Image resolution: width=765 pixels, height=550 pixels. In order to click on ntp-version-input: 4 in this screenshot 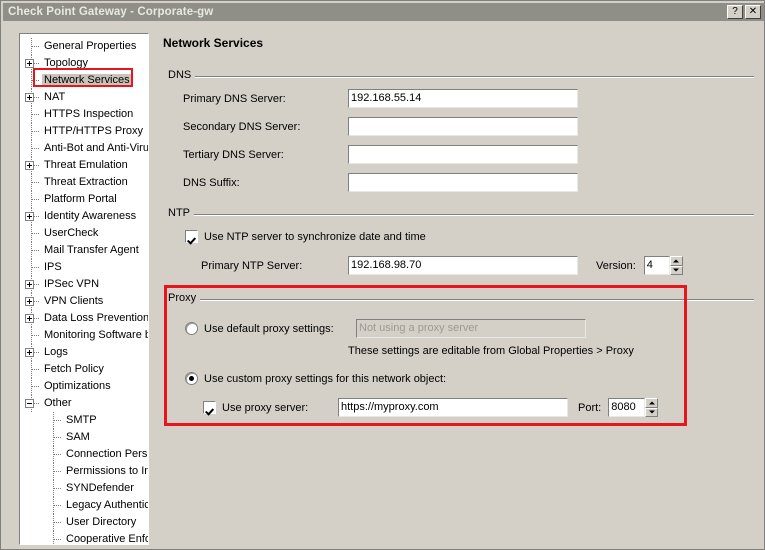, I will do `click(656, 265)`.